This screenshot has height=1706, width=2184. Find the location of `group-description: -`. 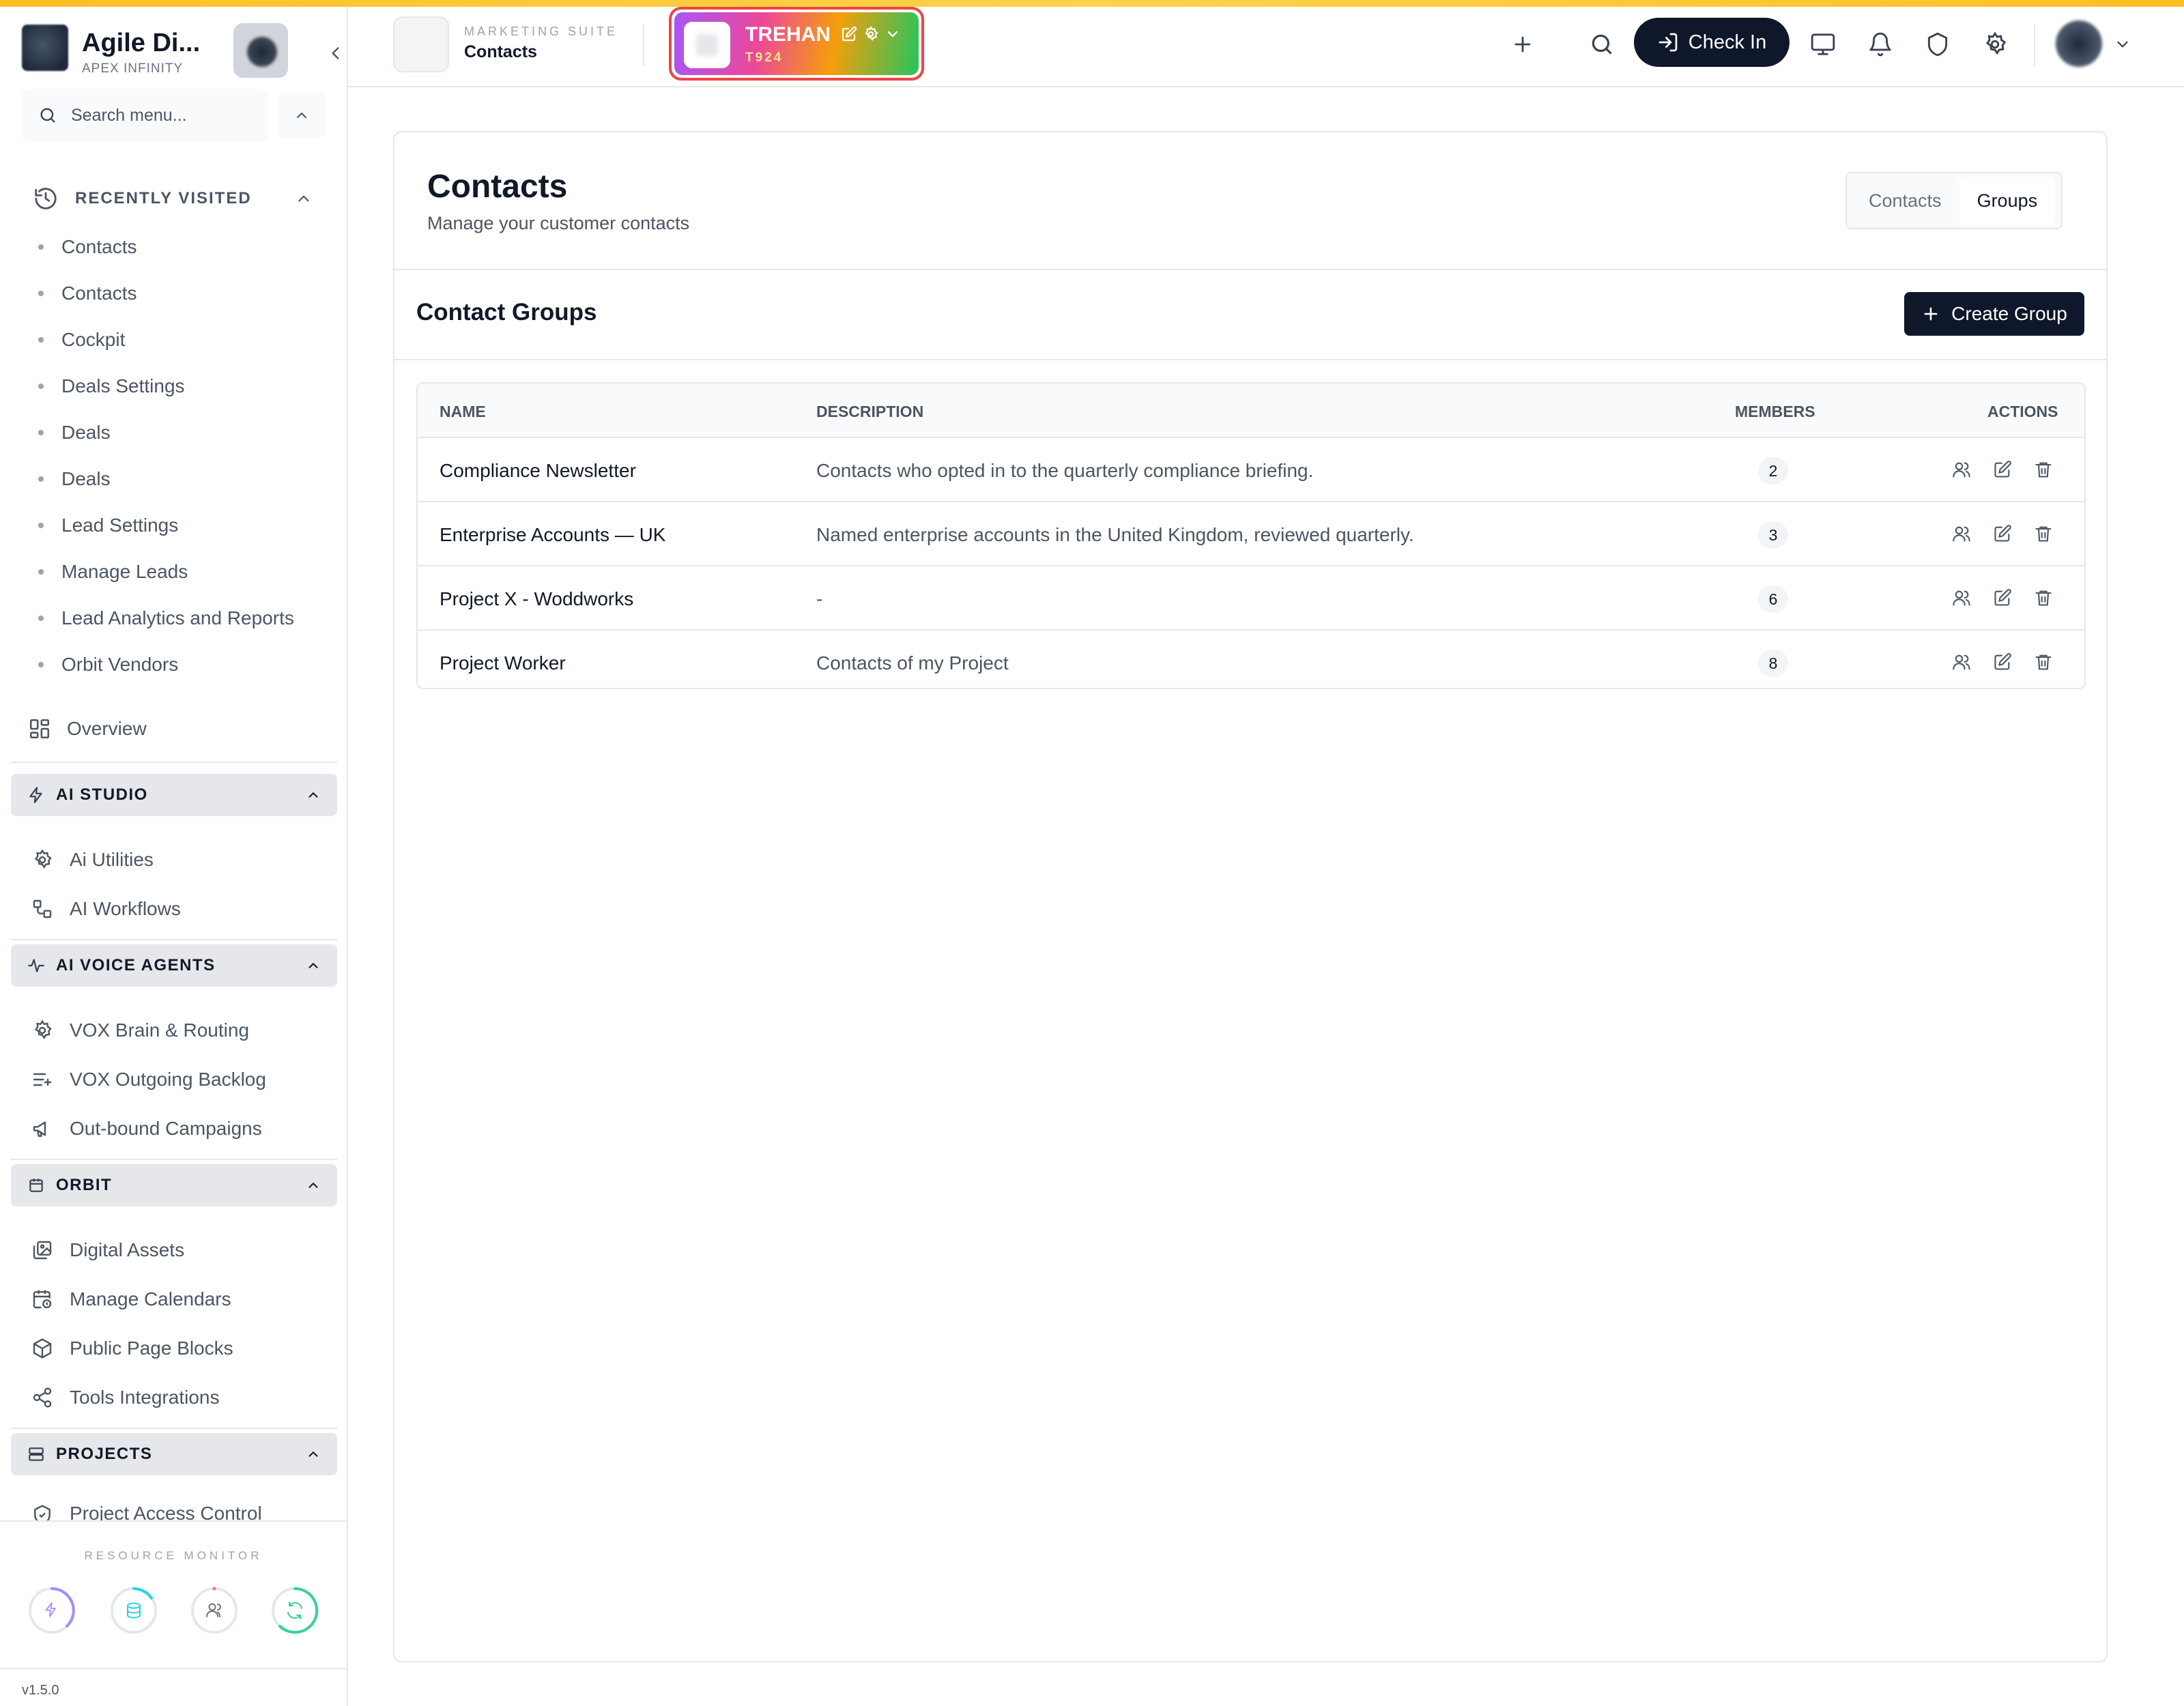

group-description: - is located at coordinates (819, 598).